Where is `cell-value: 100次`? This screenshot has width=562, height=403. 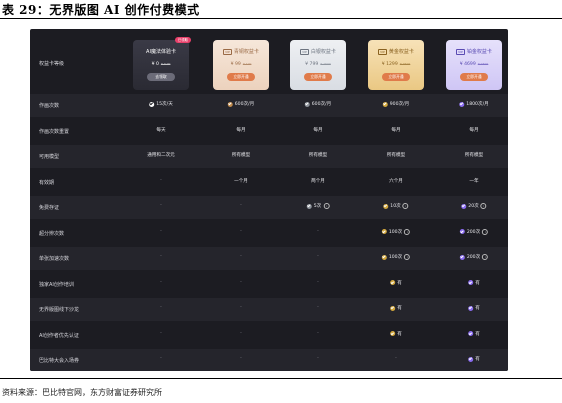 cell-value: 100次 is located at coordinates (395, 232).